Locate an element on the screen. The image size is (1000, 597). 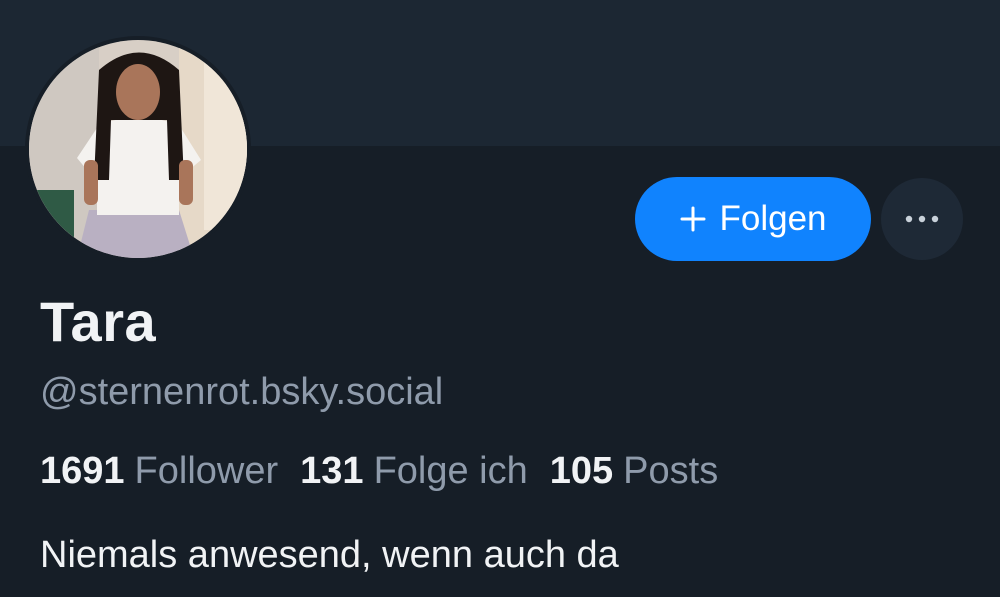
profile-bio: Niemals anwesend, wenn auch da is located at coordinates (329, 555).